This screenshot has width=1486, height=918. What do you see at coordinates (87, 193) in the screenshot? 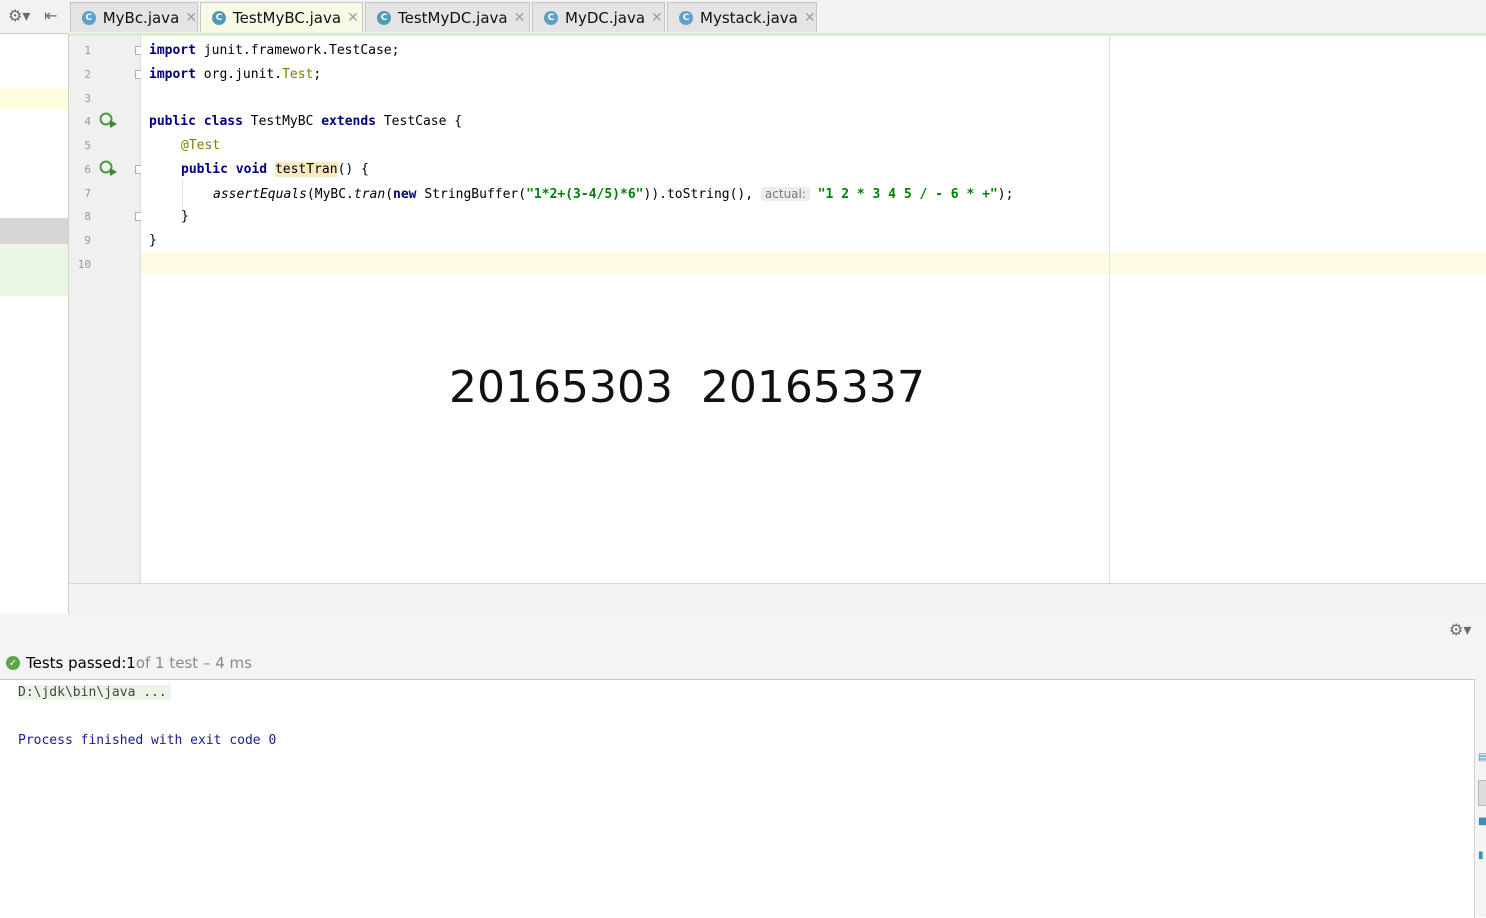
I see `line-number: 7` at bounding box center [87, 193].